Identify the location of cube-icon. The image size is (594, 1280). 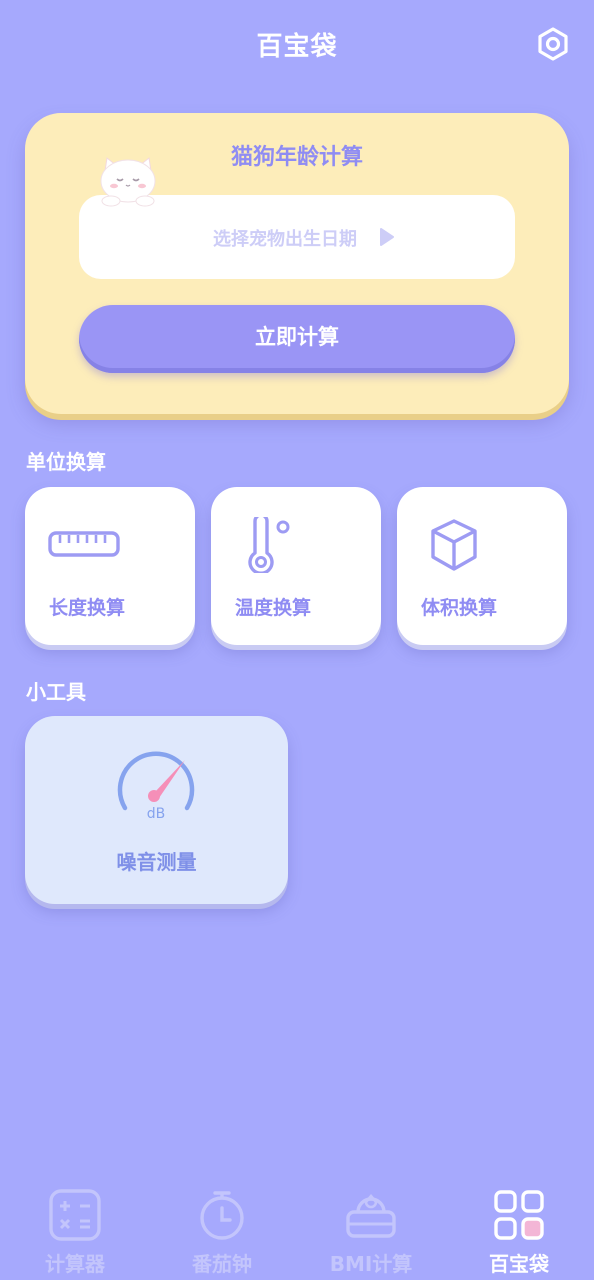
(454, 545).